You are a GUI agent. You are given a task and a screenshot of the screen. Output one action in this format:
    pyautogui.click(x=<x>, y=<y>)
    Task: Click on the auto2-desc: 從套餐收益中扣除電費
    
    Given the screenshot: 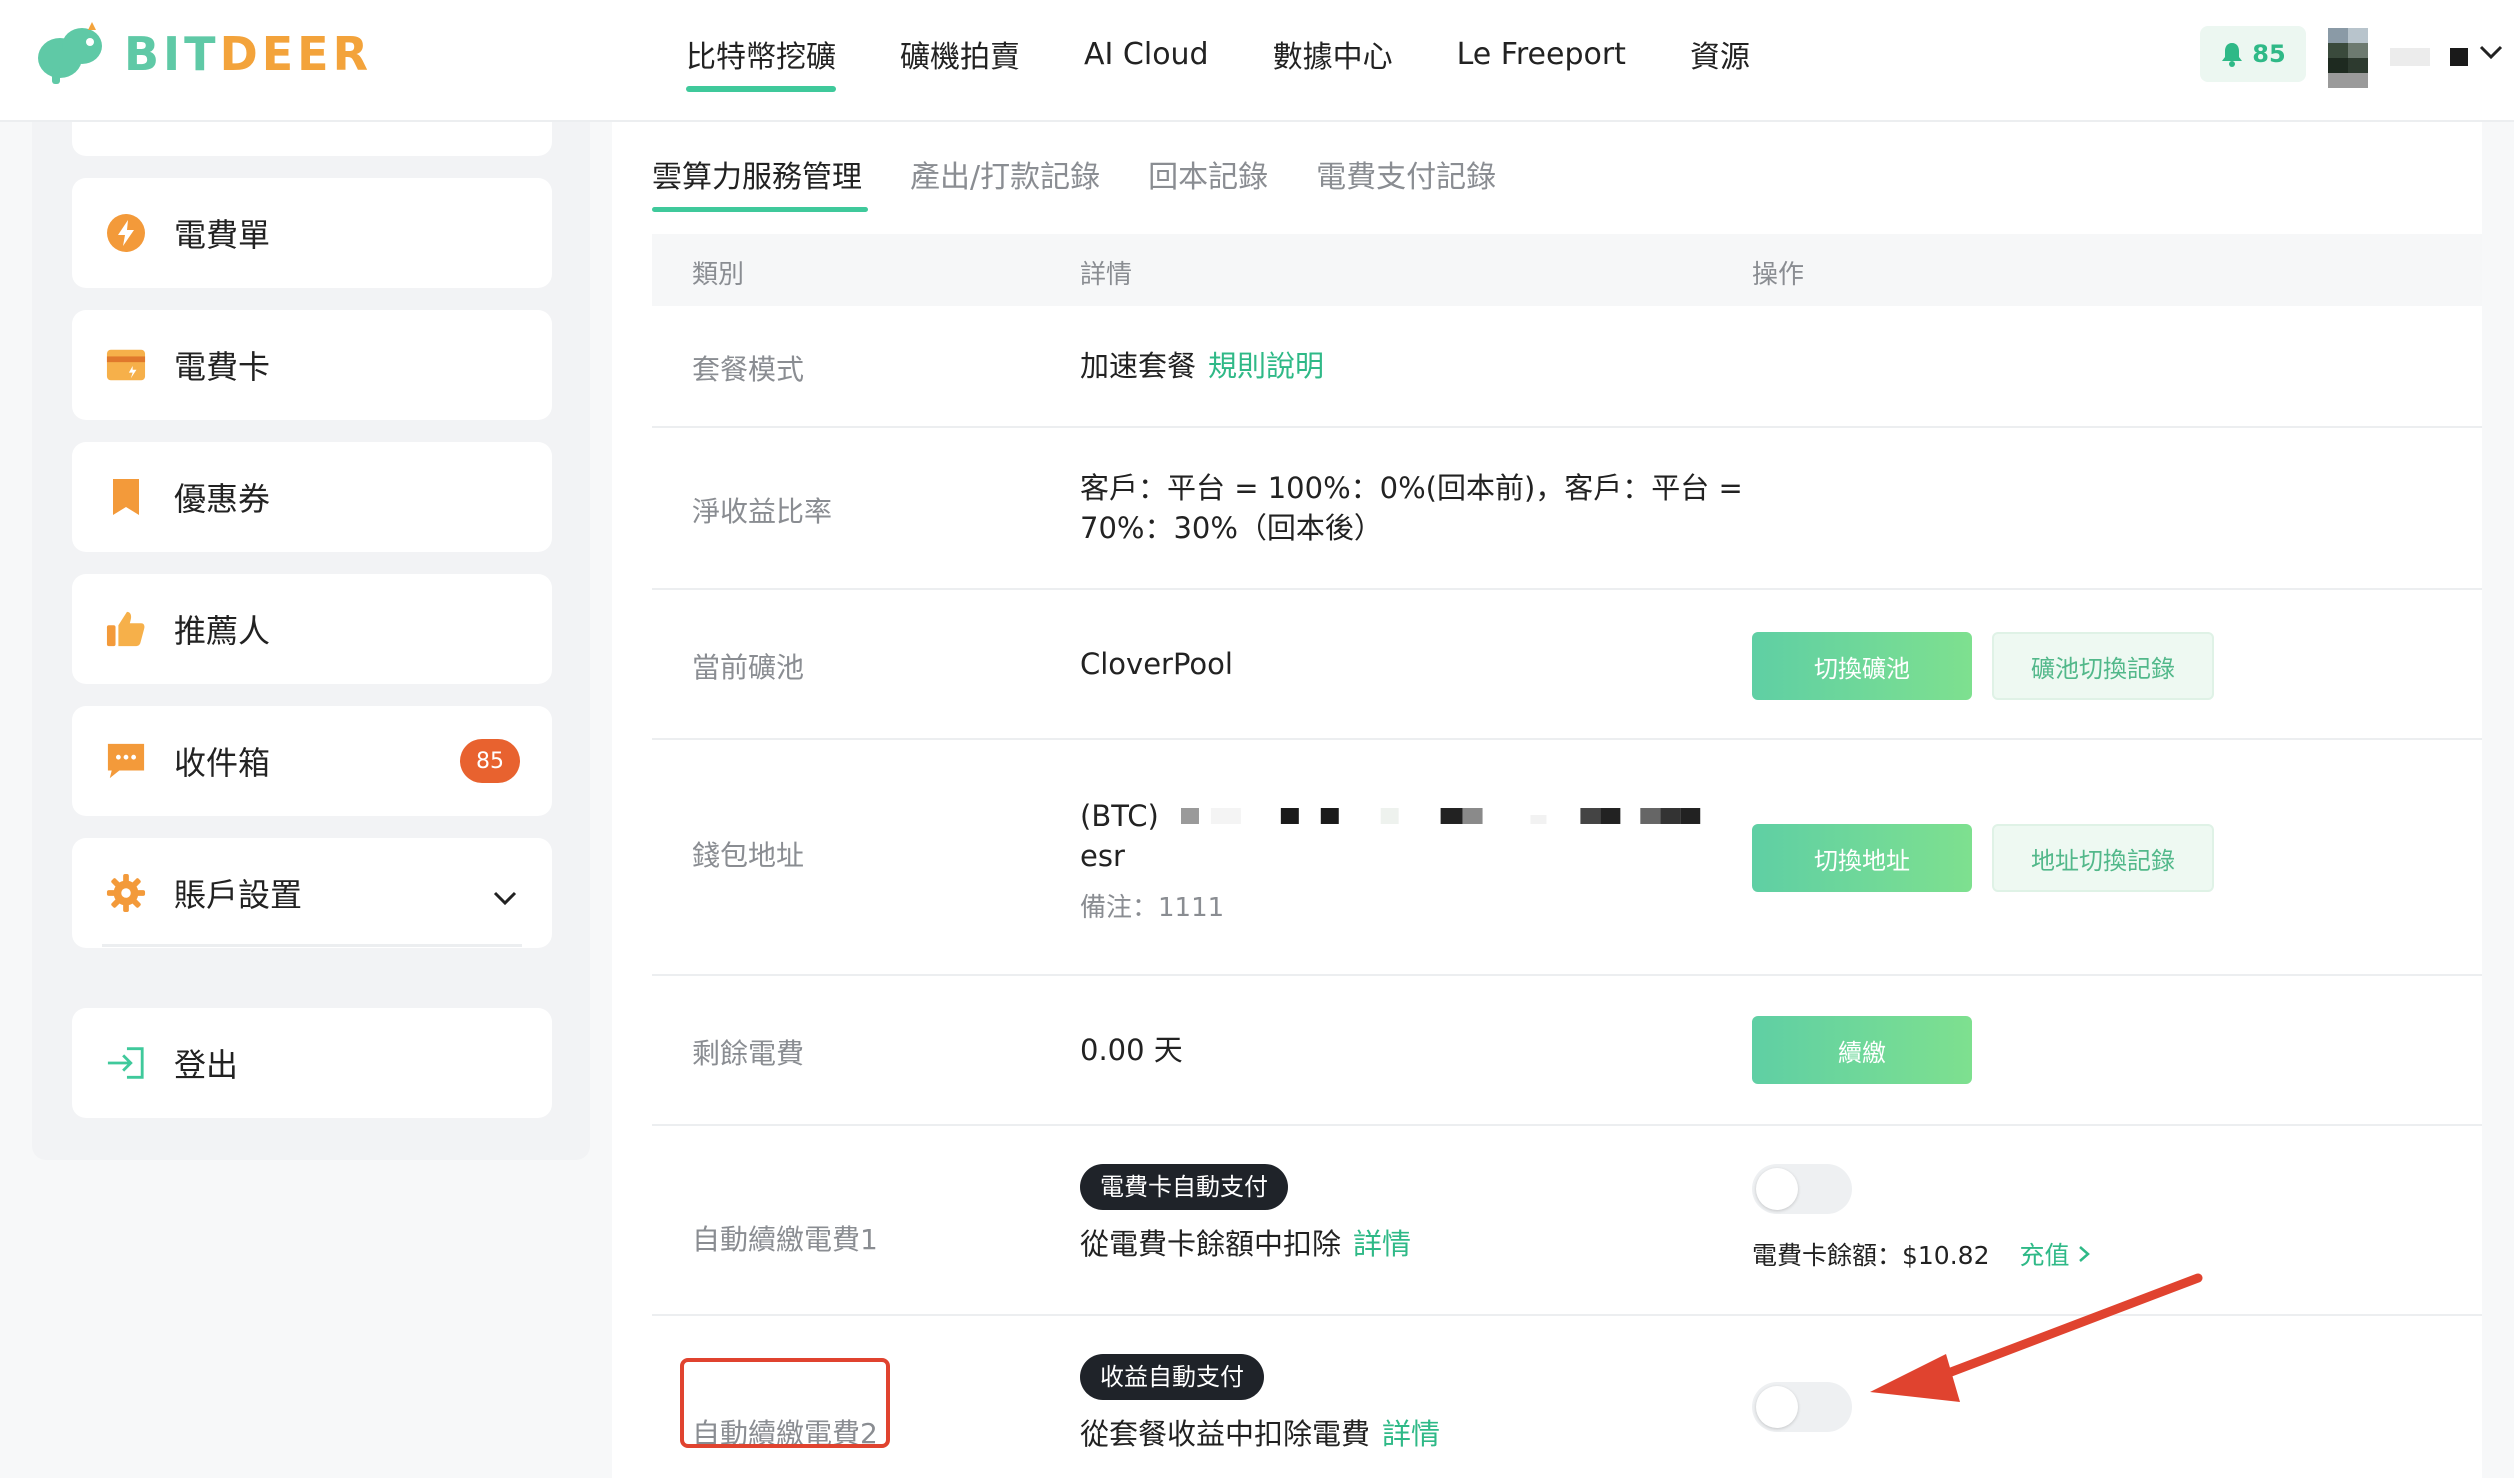 What is the action you would take?
    pyautogui.click(x=1225, y=1434)
    